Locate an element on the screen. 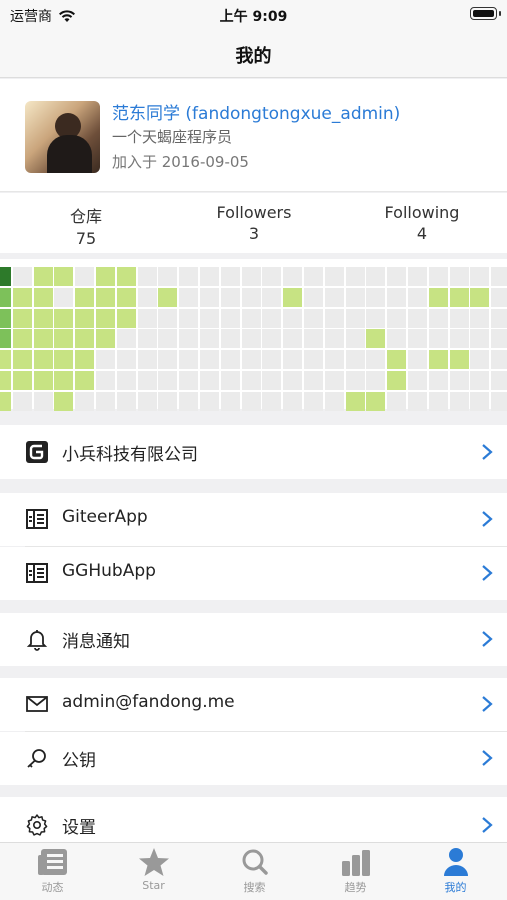 The image size is (507, 900). stat-label: Followers is located at coordinates (254, 212).